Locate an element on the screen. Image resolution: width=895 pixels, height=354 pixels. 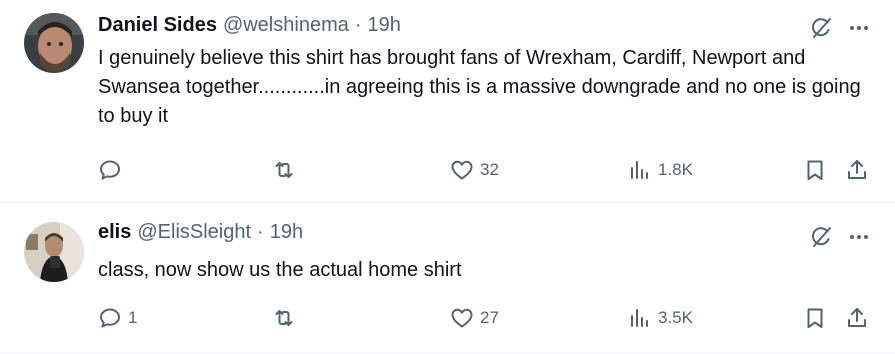
username: @welshinema is located at coordinates (286, 25).